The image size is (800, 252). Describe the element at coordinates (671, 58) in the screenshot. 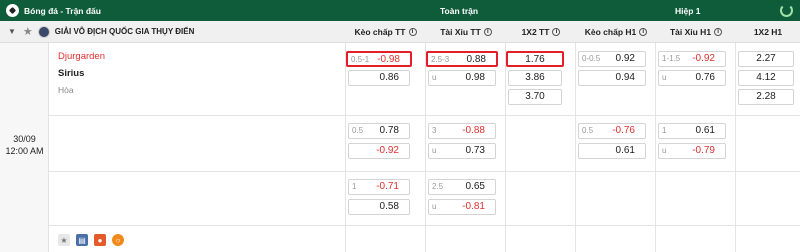

I see `line: 1-1.5` at that location.